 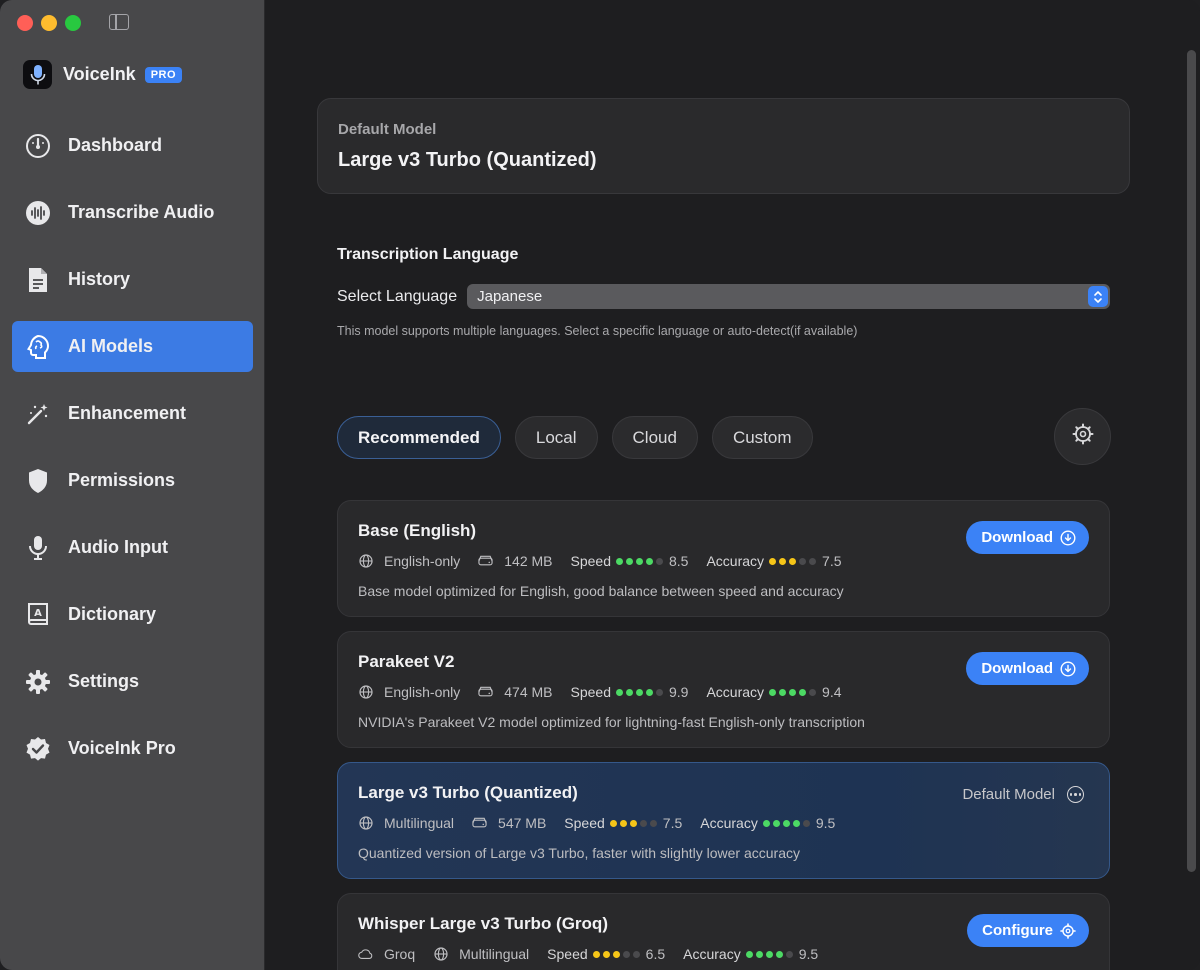 I want to click on language-row: Select Language Japanese, so click(x=723, y=296).